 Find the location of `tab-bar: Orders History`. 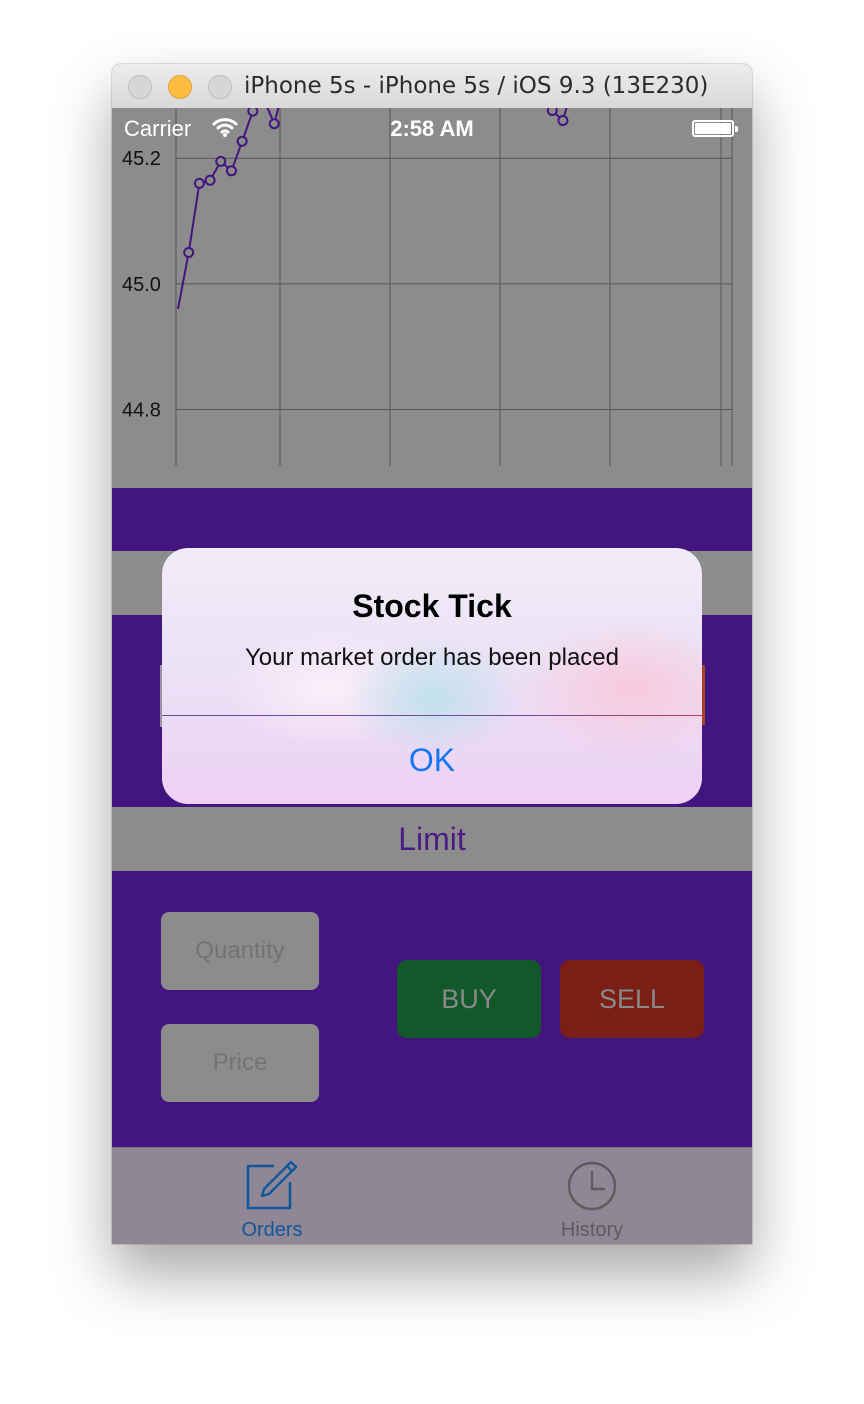

tab-bar: Orders History is located at coordinates (432, 1195).